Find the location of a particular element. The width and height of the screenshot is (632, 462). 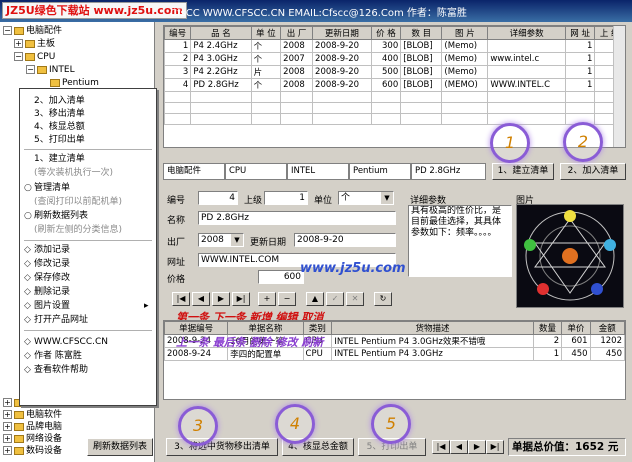

table-cell: (MEMO) is located at coordinates (465, 85).